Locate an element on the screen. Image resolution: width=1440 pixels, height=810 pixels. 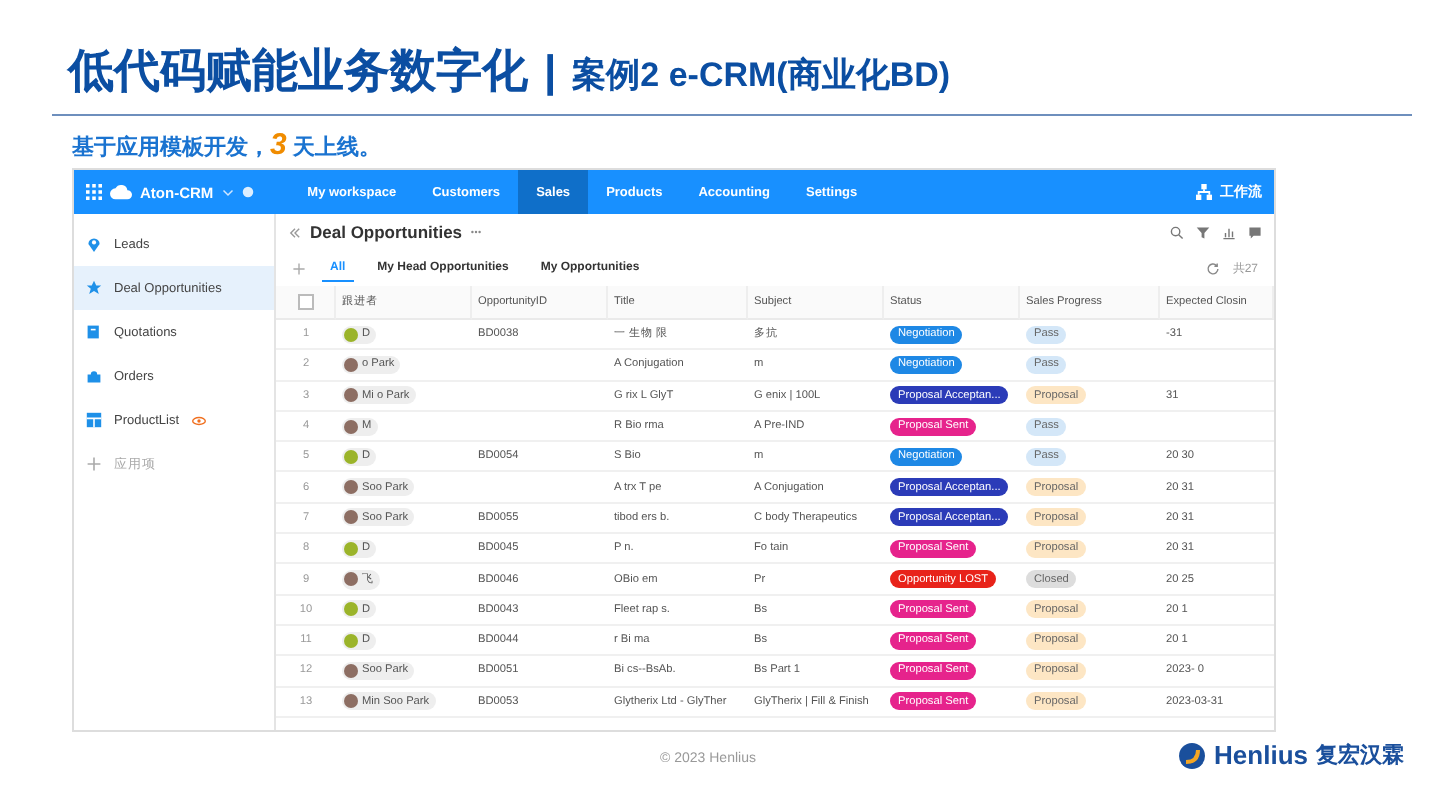
search-icon is located at coordinates (1177, 232).